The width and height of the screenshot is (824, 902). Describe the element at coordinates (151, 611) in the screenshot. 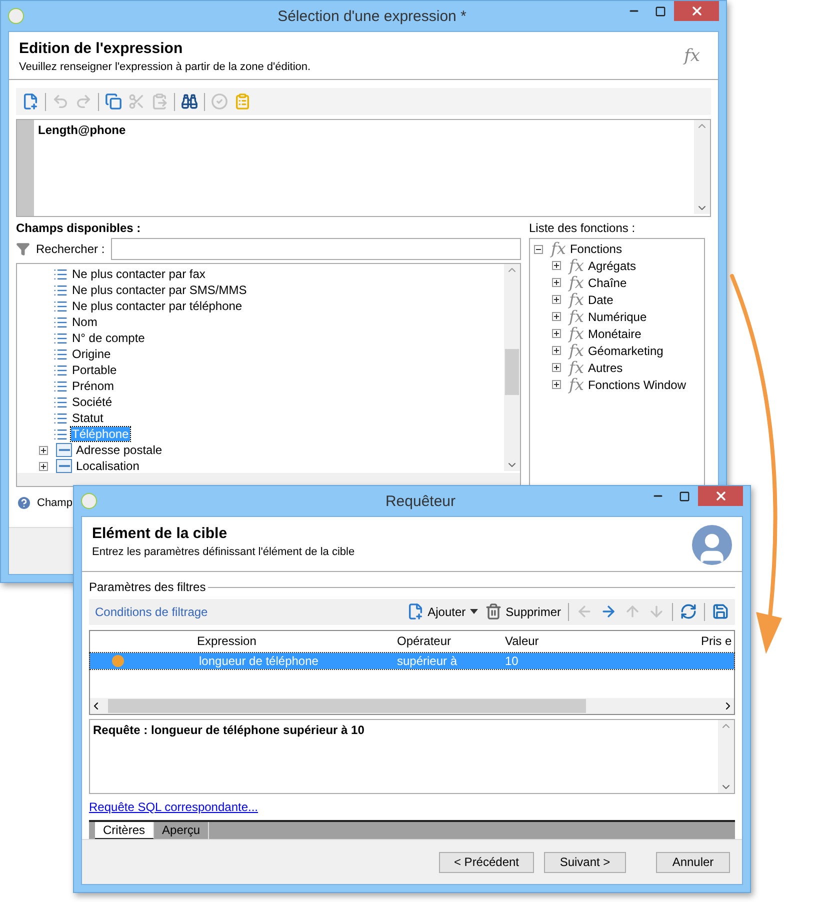

I see `conditions-link: Conditions de filtrage` at that location.